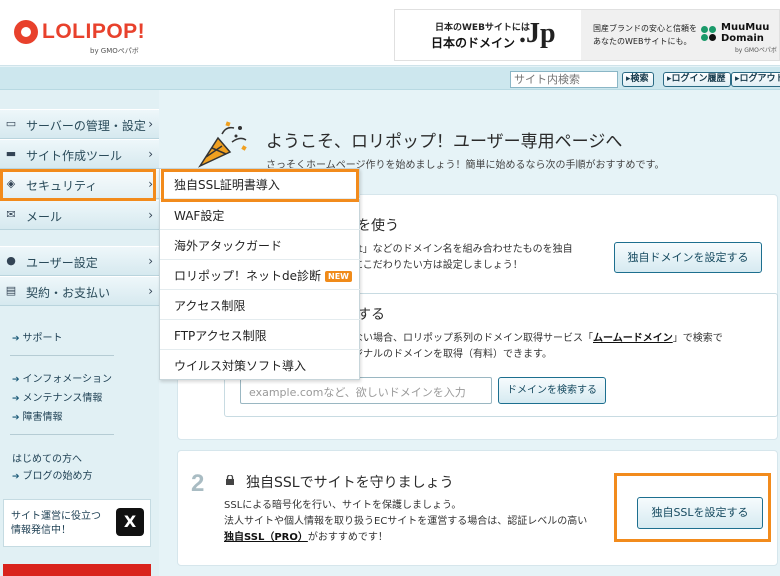 The width and height of the screenshot is (780, 576). I want to click on muumuu-banner-line2: あなたのWEBサイトにも。, so click(642, 41).